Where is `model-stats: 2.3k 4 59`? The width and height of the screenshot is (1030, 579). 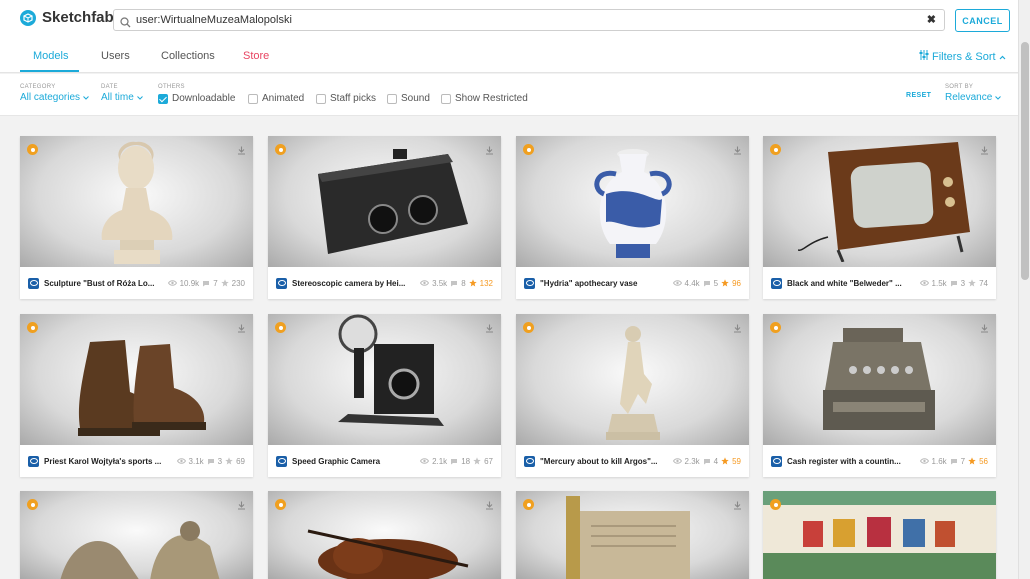 model-stats: 2.3k 4 59 is located at coordinates (706, 461).